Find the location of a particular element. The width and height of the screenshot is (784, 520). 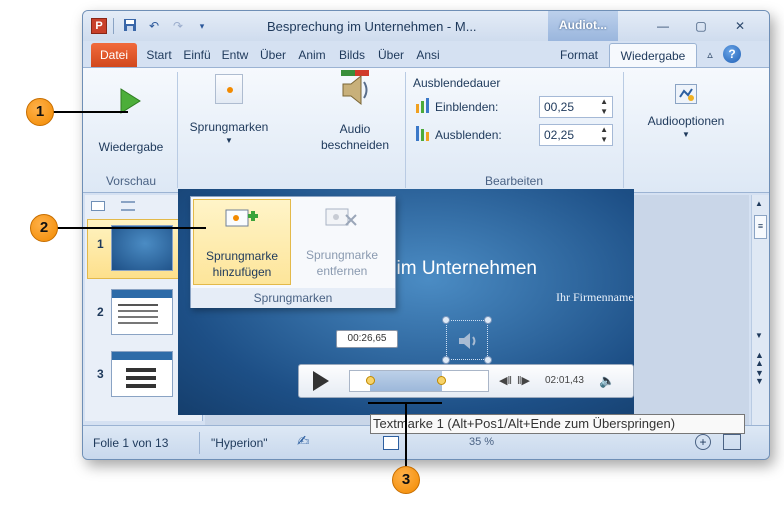

tab-ansicht: Ansi is located at coordinates (428, 55).